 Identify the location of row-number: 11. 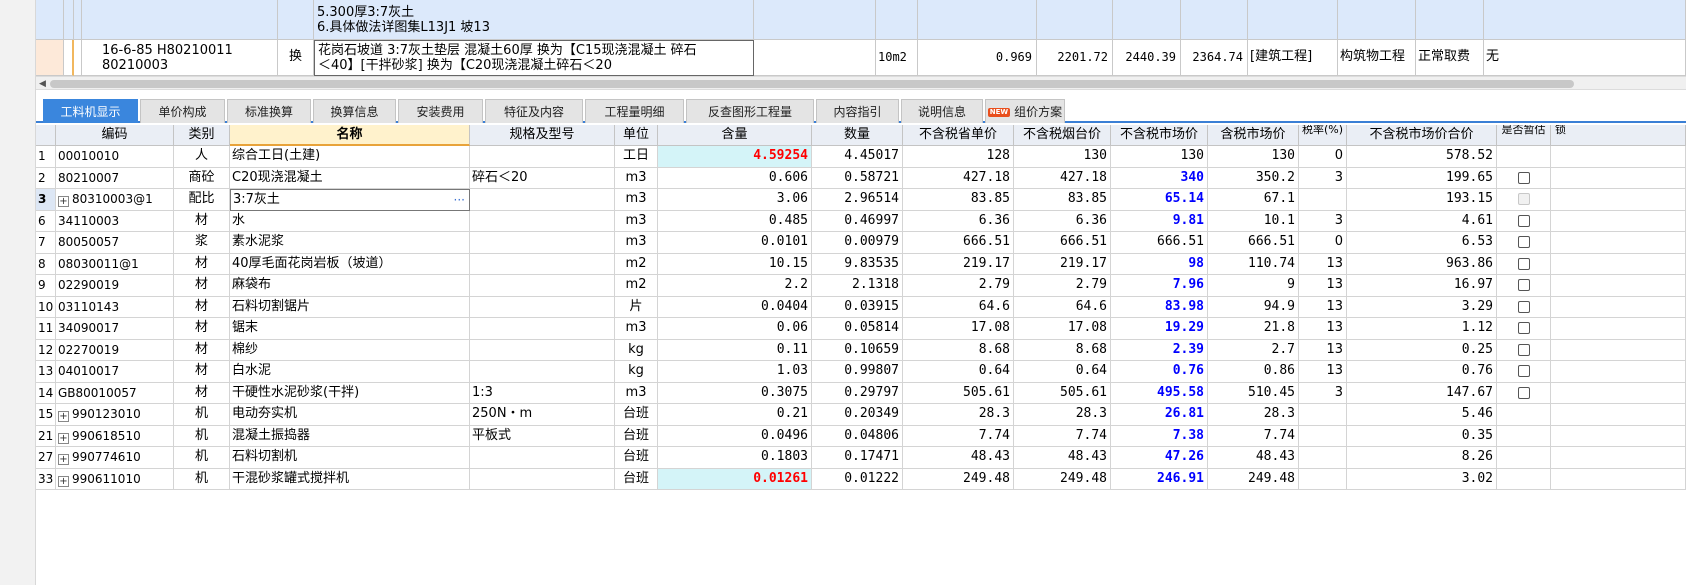
(46, 329).